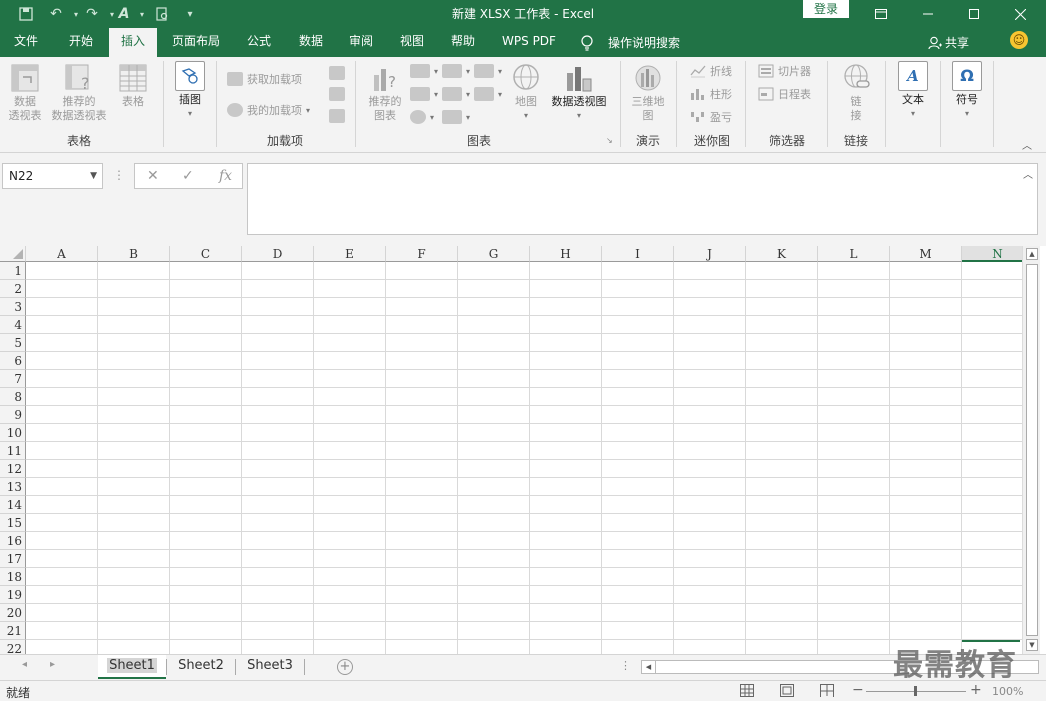 This screenshot has height=701, width=1046. I want to click on column-header: L, so click(854, 254).